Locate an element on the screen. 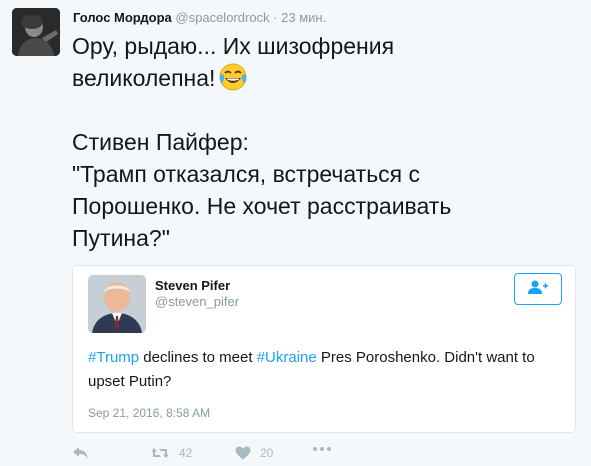  quoted-author-name: Steven Pifer is located at coordinates (192, 285).